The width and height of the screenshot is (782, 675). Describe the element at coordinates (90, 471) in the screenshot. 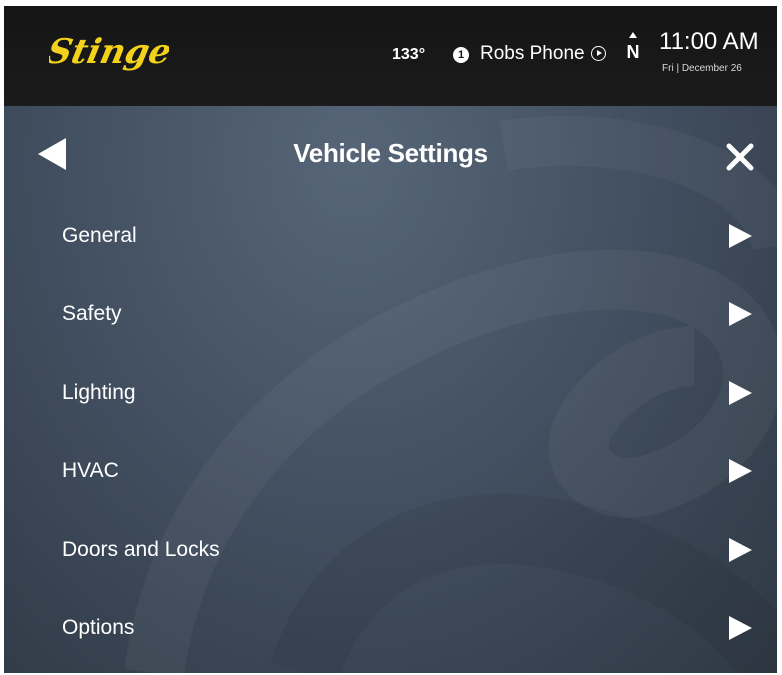

I see `menu-item-label: HVAC` at that location.